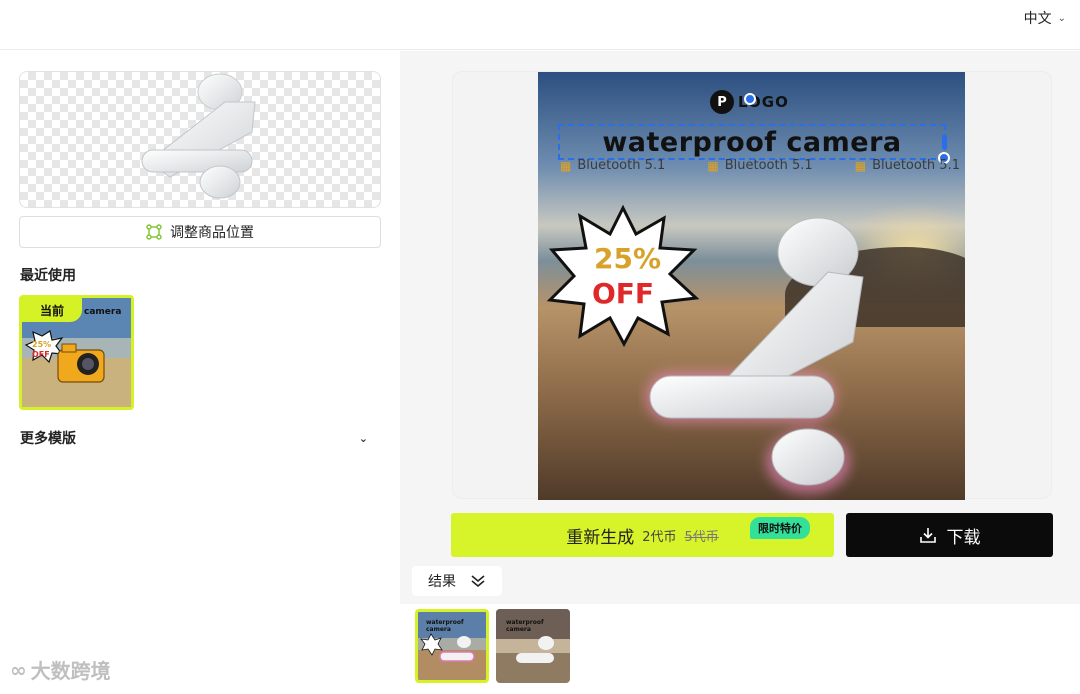 The image size is (1080, 694). I want to click on limited-offer-badge: 限时特价, so click(780, 528).